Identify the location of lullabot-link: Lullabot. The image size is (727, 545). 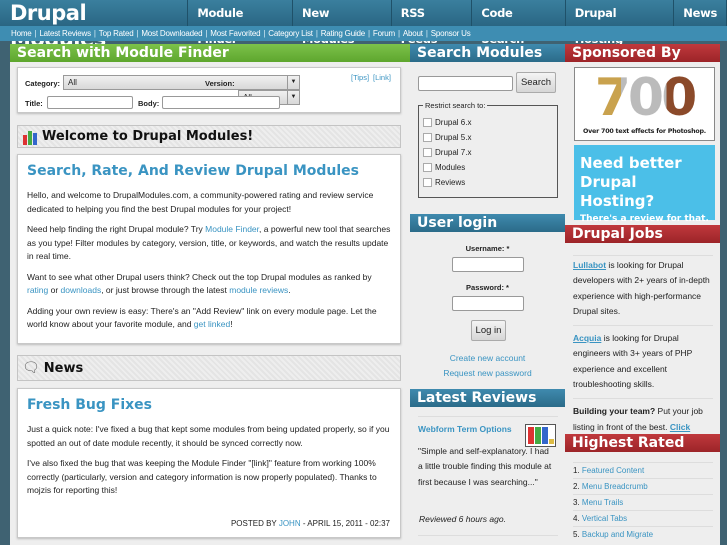
(589, 265).